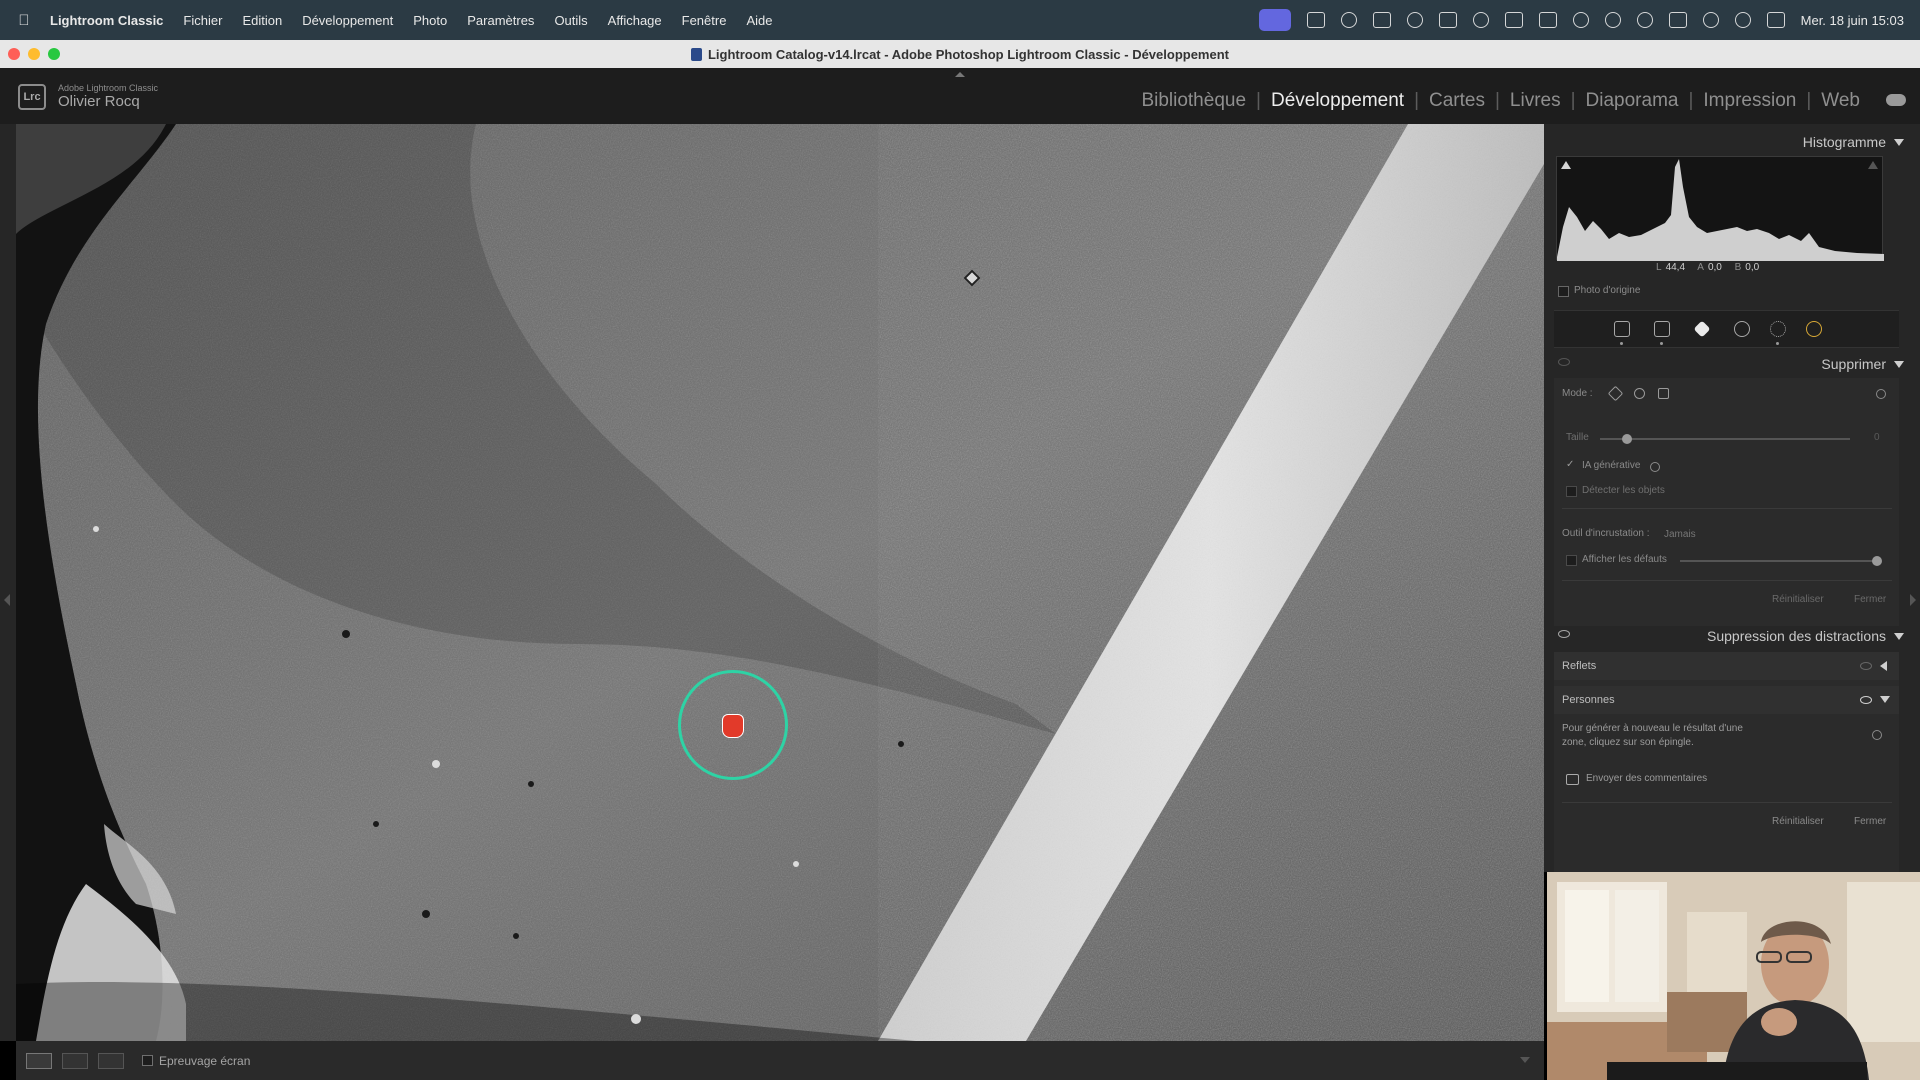 This screenshot has height=1080, width=1920. What do you see at coordinates (1726, 700) in the screenshot?
I see `people-row: Personnes` at bounding box center [1726, 700].